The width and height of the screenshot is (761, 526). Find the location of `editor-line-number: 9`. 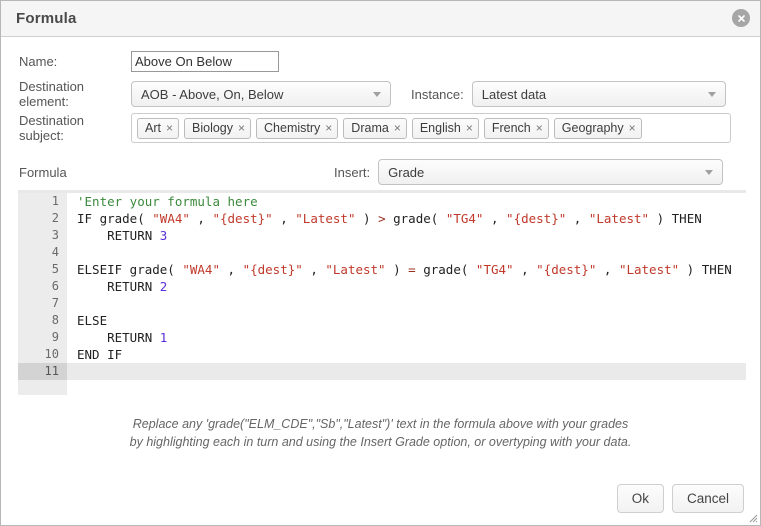

editor-line-number: 9 is located at coordinates (55, 337).